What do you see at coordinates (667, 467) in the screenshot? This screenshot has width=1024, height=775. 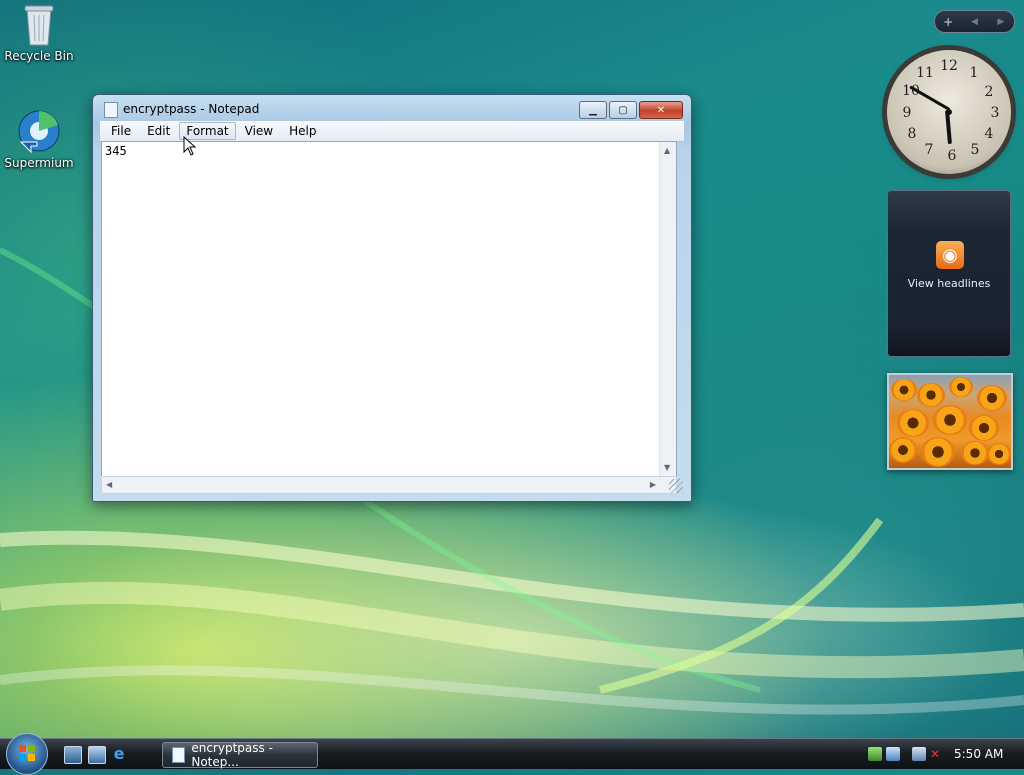 I see `scroll-down-icon: ▼` at bounding box center [667, 467].